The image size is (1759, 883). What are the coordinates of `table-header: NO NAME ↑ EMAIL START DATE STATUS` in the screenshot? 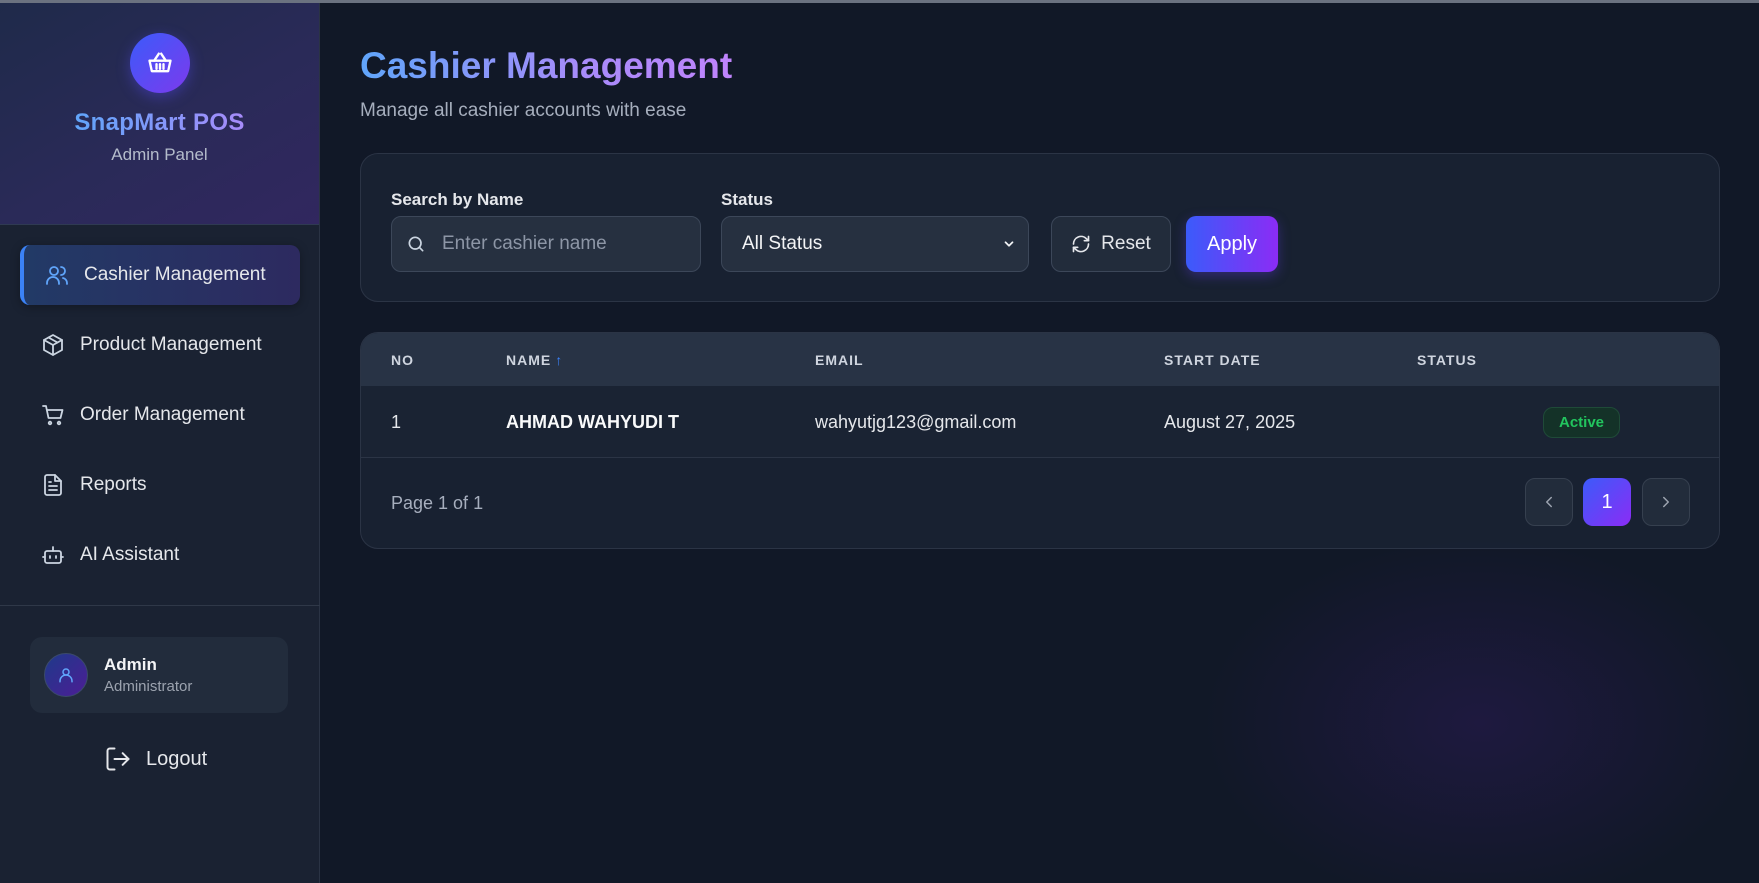 It's located at (1040, 359).